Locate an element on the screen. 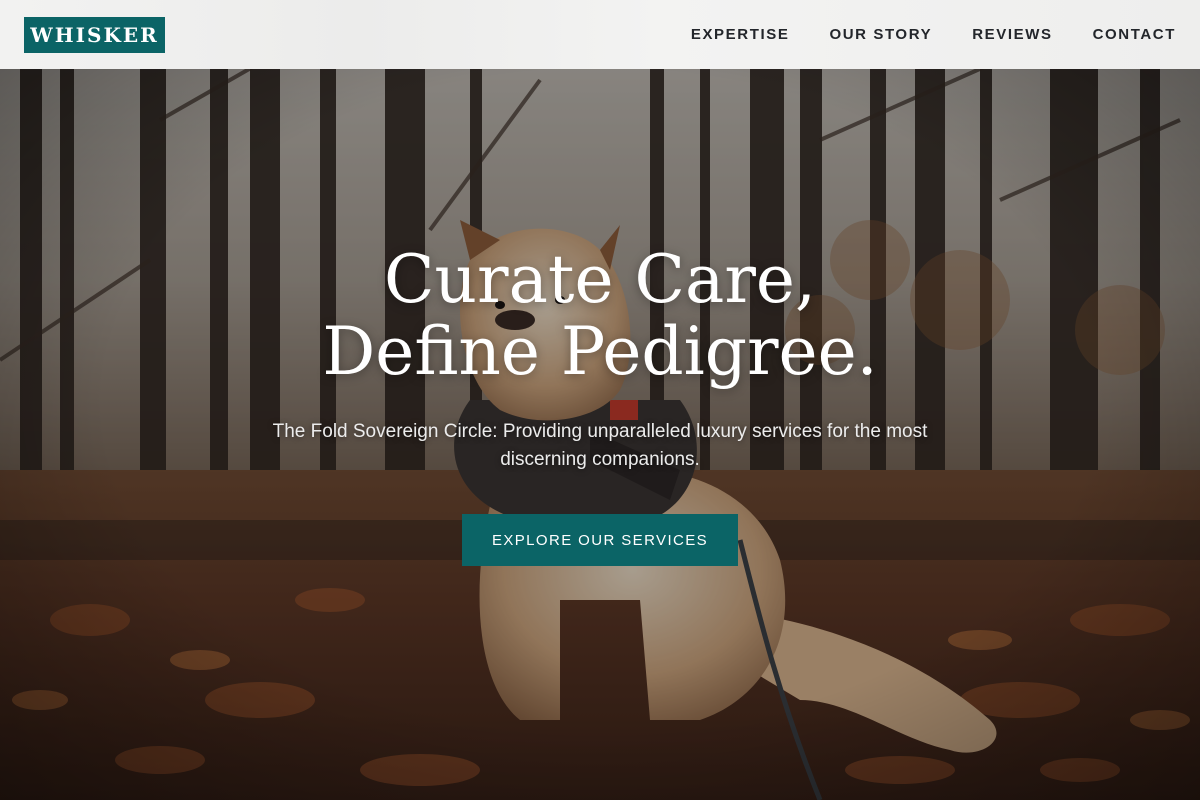 This screenshot has width=1200, height=800. hero-headline-line-2: Define Pedigree. is located at coordinates (600, 351).